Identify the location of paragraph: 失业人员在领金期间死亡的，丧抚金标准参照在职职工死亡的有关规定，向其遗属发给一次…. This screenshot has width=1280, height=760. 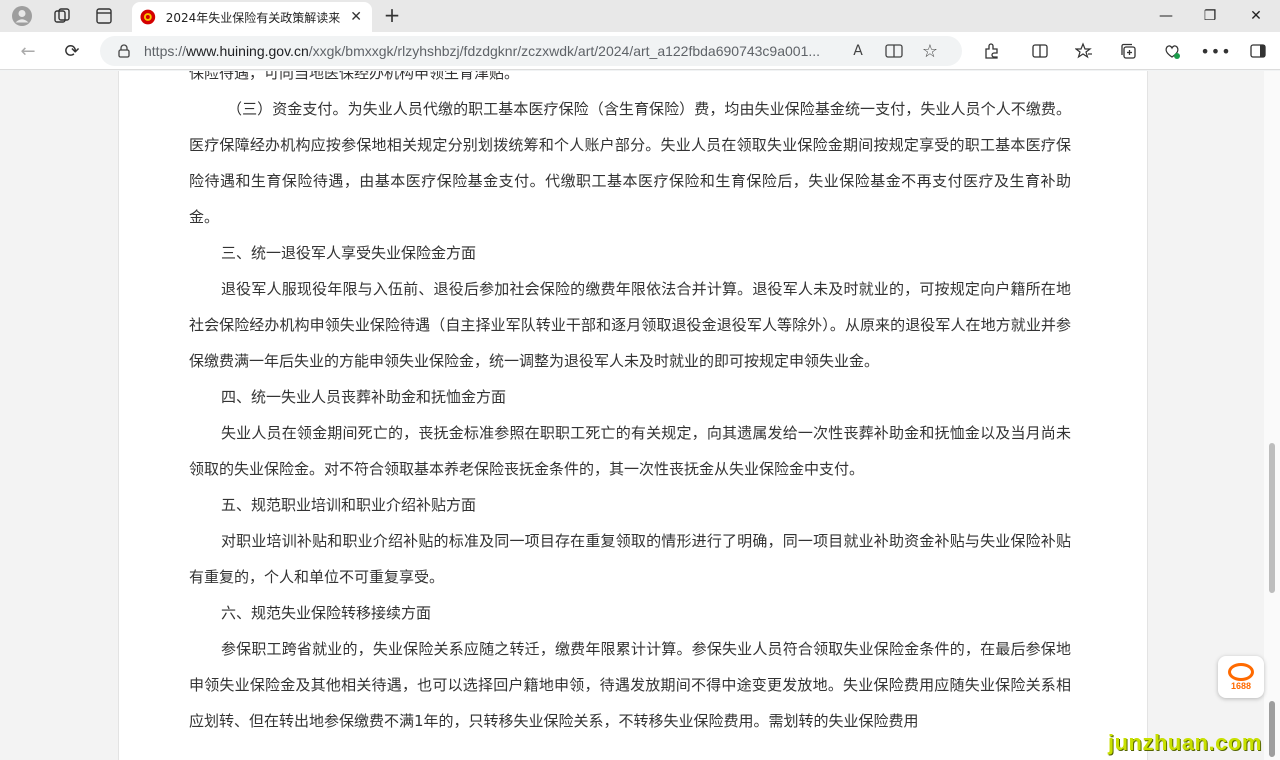
(630, 451).